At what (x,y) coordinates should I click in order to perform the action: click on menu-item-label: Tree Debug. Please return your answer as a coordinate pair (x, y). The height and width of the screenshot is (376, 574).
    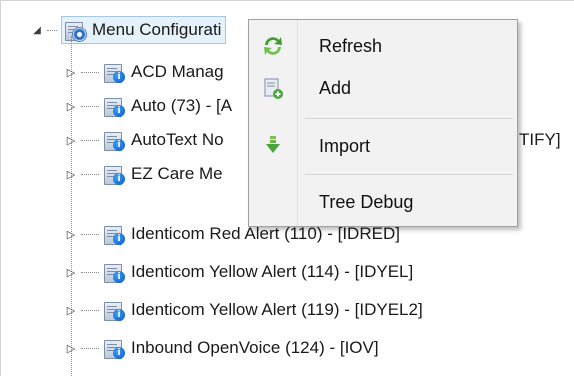
    Looking at the image, I should click on (366, 201).